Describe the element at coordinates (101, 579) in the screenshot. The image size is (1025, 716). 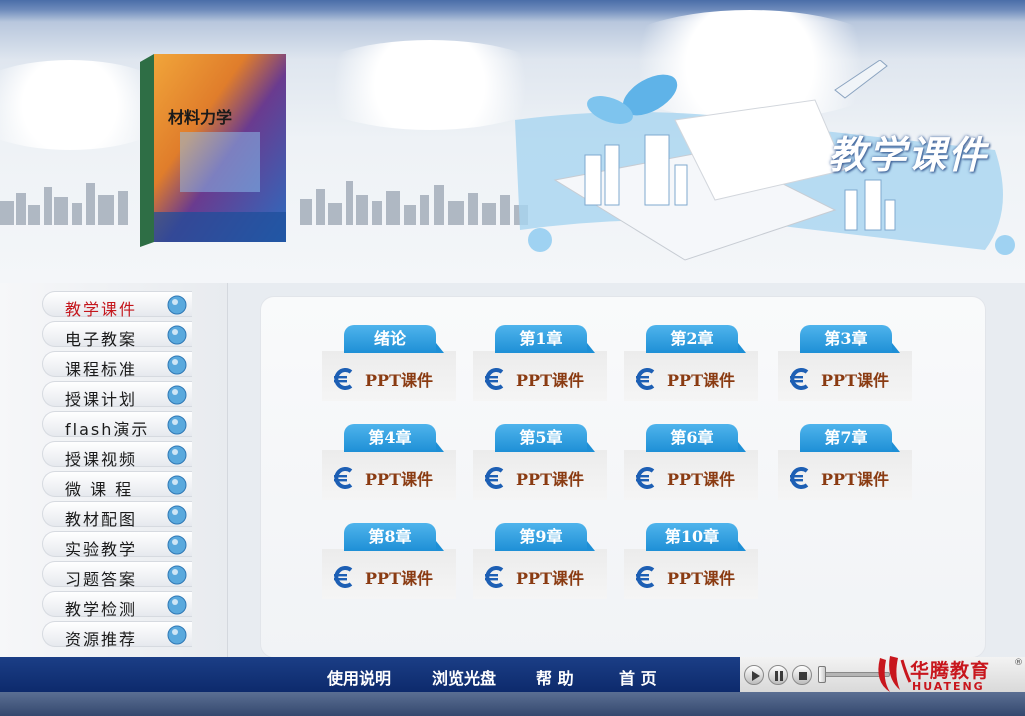
I see `sidebar-item-label: 习题答案` at that location.